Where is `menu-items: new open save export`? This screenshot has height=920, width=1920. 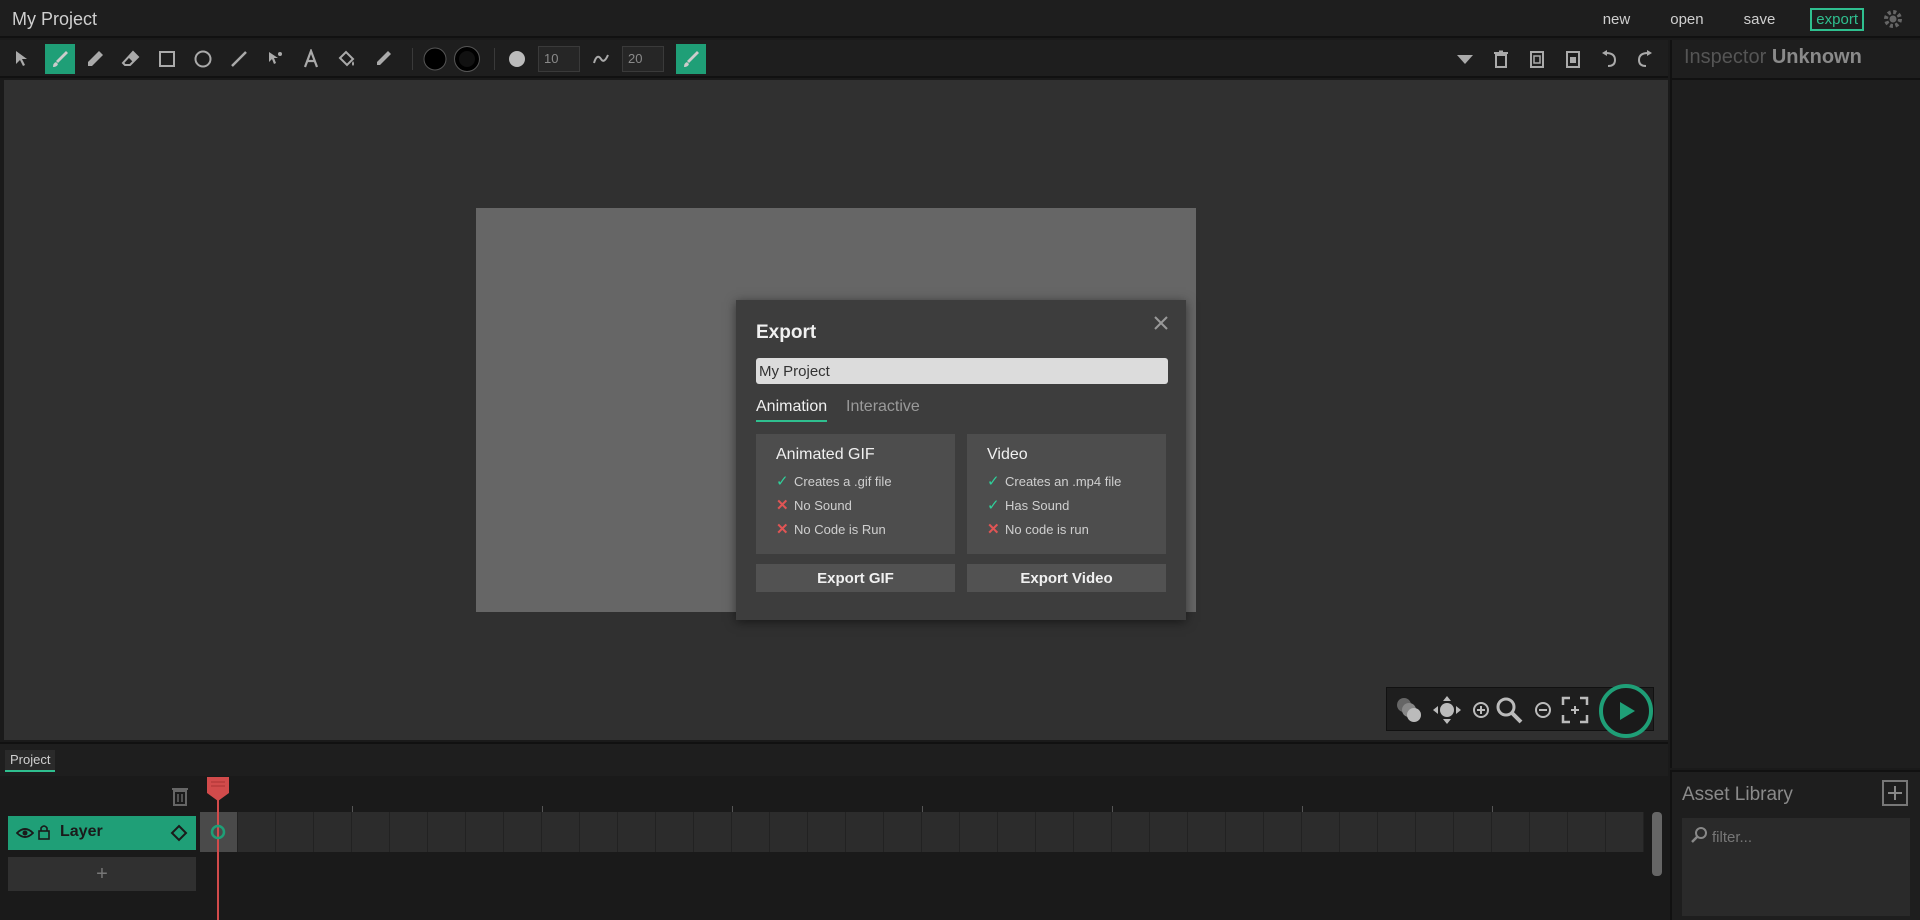
menu-items: new open save export is located at coordinates (1759, 19).